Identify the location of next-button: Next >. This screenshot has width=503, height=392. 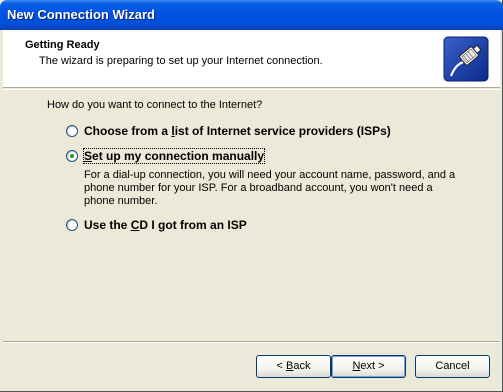
(368, 366).